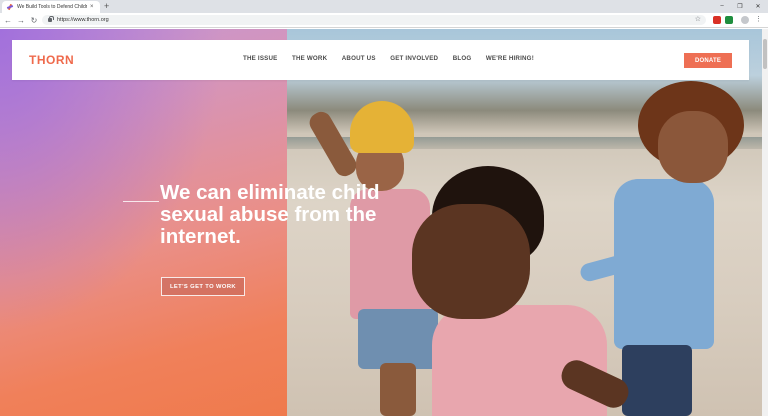 This screenshot has height=416, width=768. I want to click on headline-line-2: sexual abuse from the, so click(268, 214).